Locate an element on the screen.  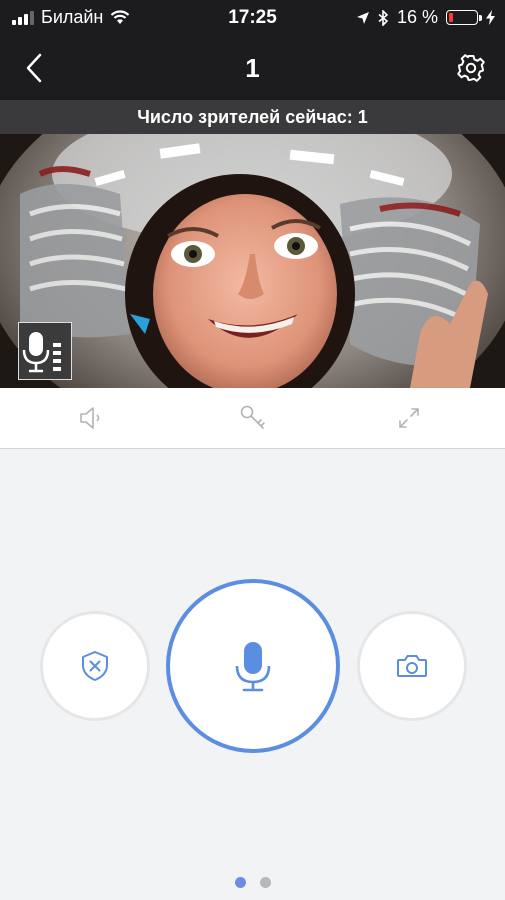
battery-icon is located at coordinates (464, 17).